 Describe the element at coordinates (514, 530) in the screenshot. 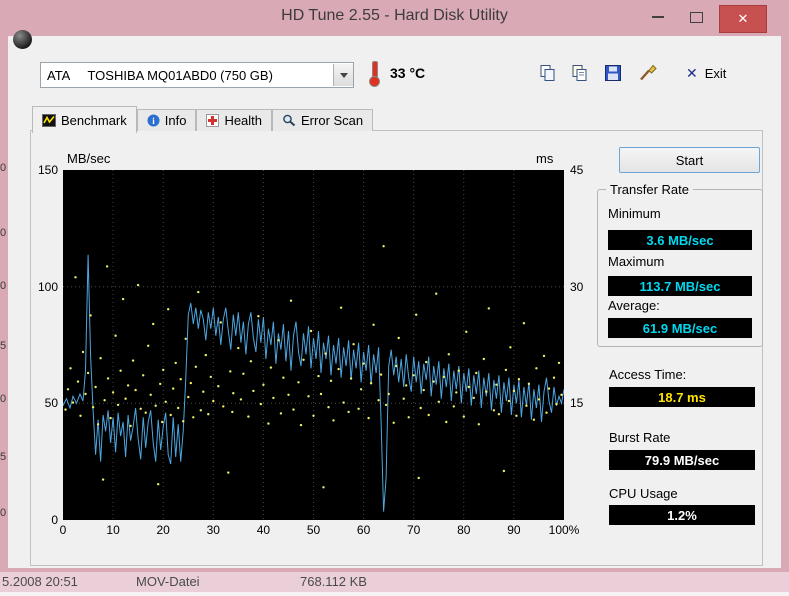

I see `x-tick: 90` at that location.